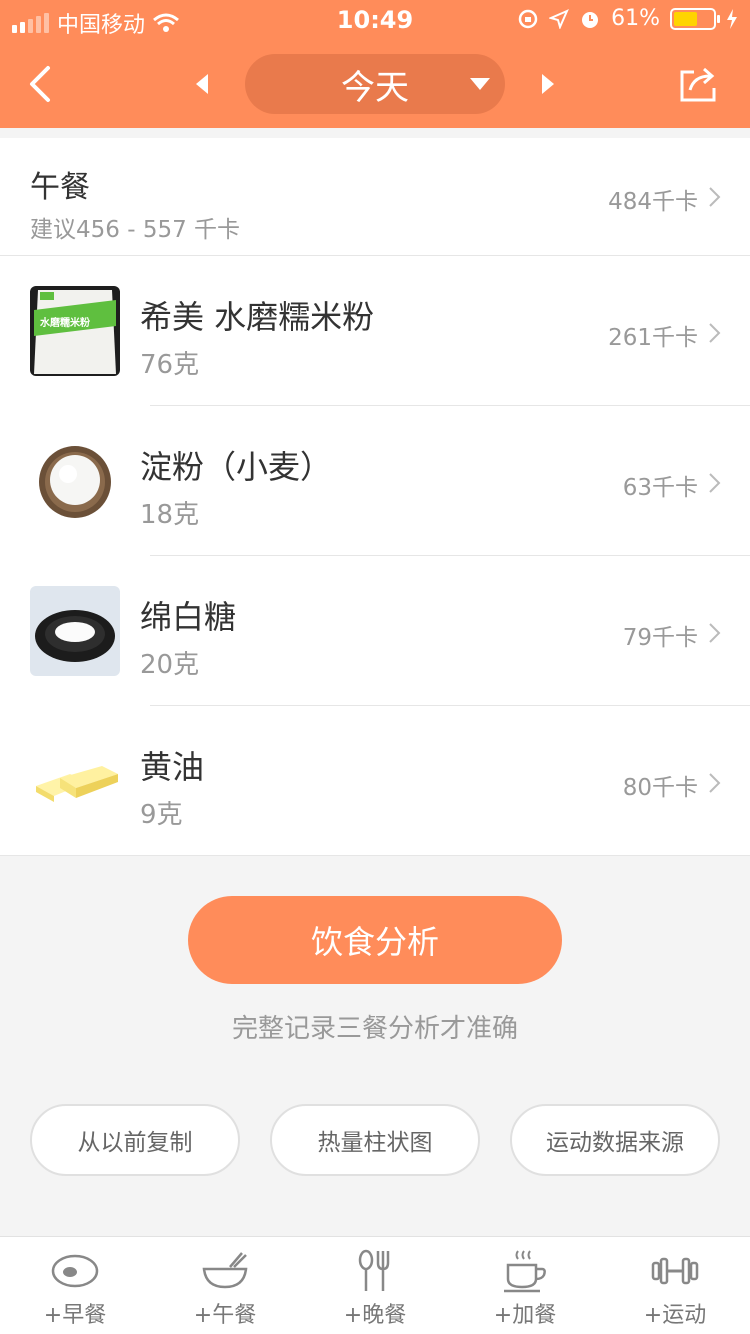 This screenshot has width=750, height=1334. What do you see at coordinates (257, 317) in the screenshot?
I see `food-name: 希美 水磨糯米粉` at bounding box center [257, 317].